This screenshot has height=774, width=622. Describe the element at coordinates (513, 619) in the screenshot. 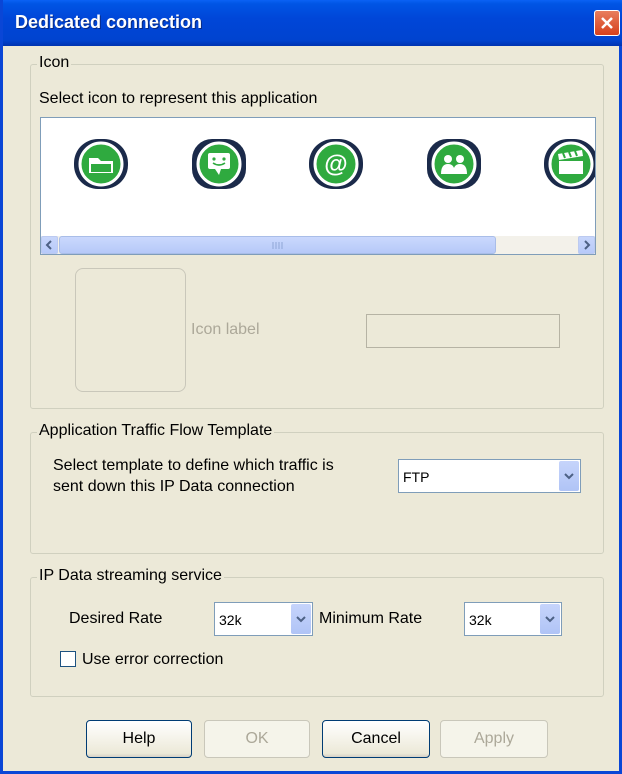

I see `minimum-rate-select: 32k` at that location.